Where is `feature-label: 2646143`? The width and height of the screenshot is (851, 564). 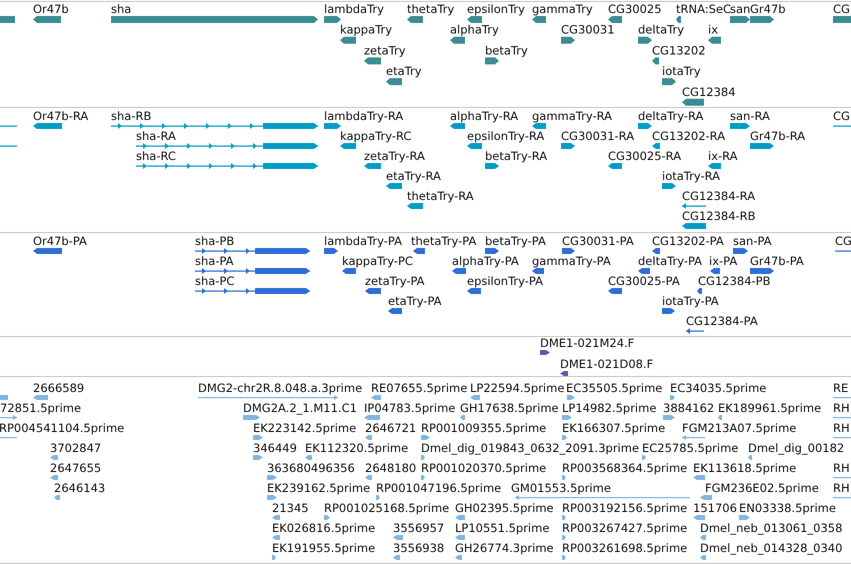
feature-label: 2646143 is located at coordinates (80, 488).